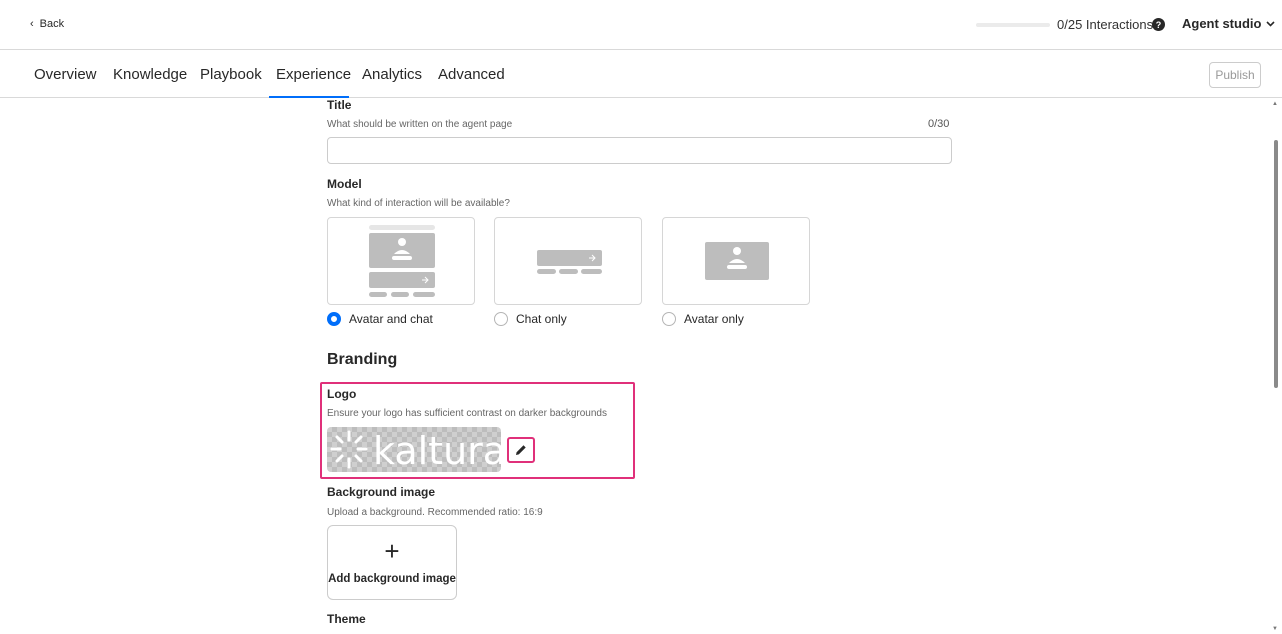 This screenshot has width=1282, height=634. I want to click on model-card-chat-only, so click(568, 261).